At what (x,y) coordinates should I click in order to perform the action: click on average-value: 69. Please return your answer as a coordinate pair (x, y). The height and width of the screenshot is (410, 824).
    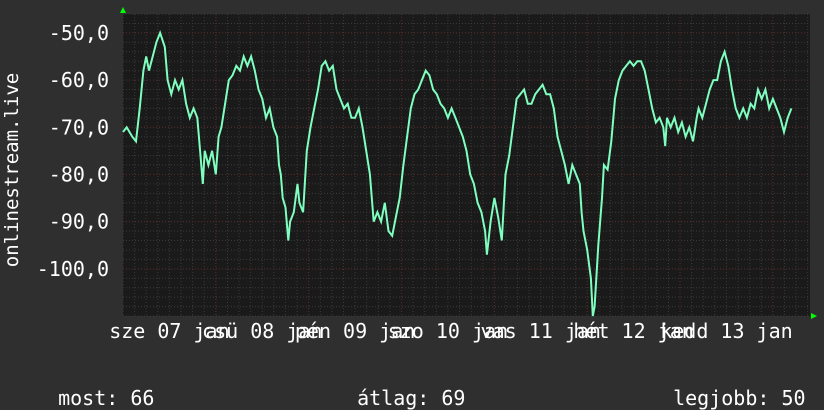
    Looking at the image, I should click on (453, 398).